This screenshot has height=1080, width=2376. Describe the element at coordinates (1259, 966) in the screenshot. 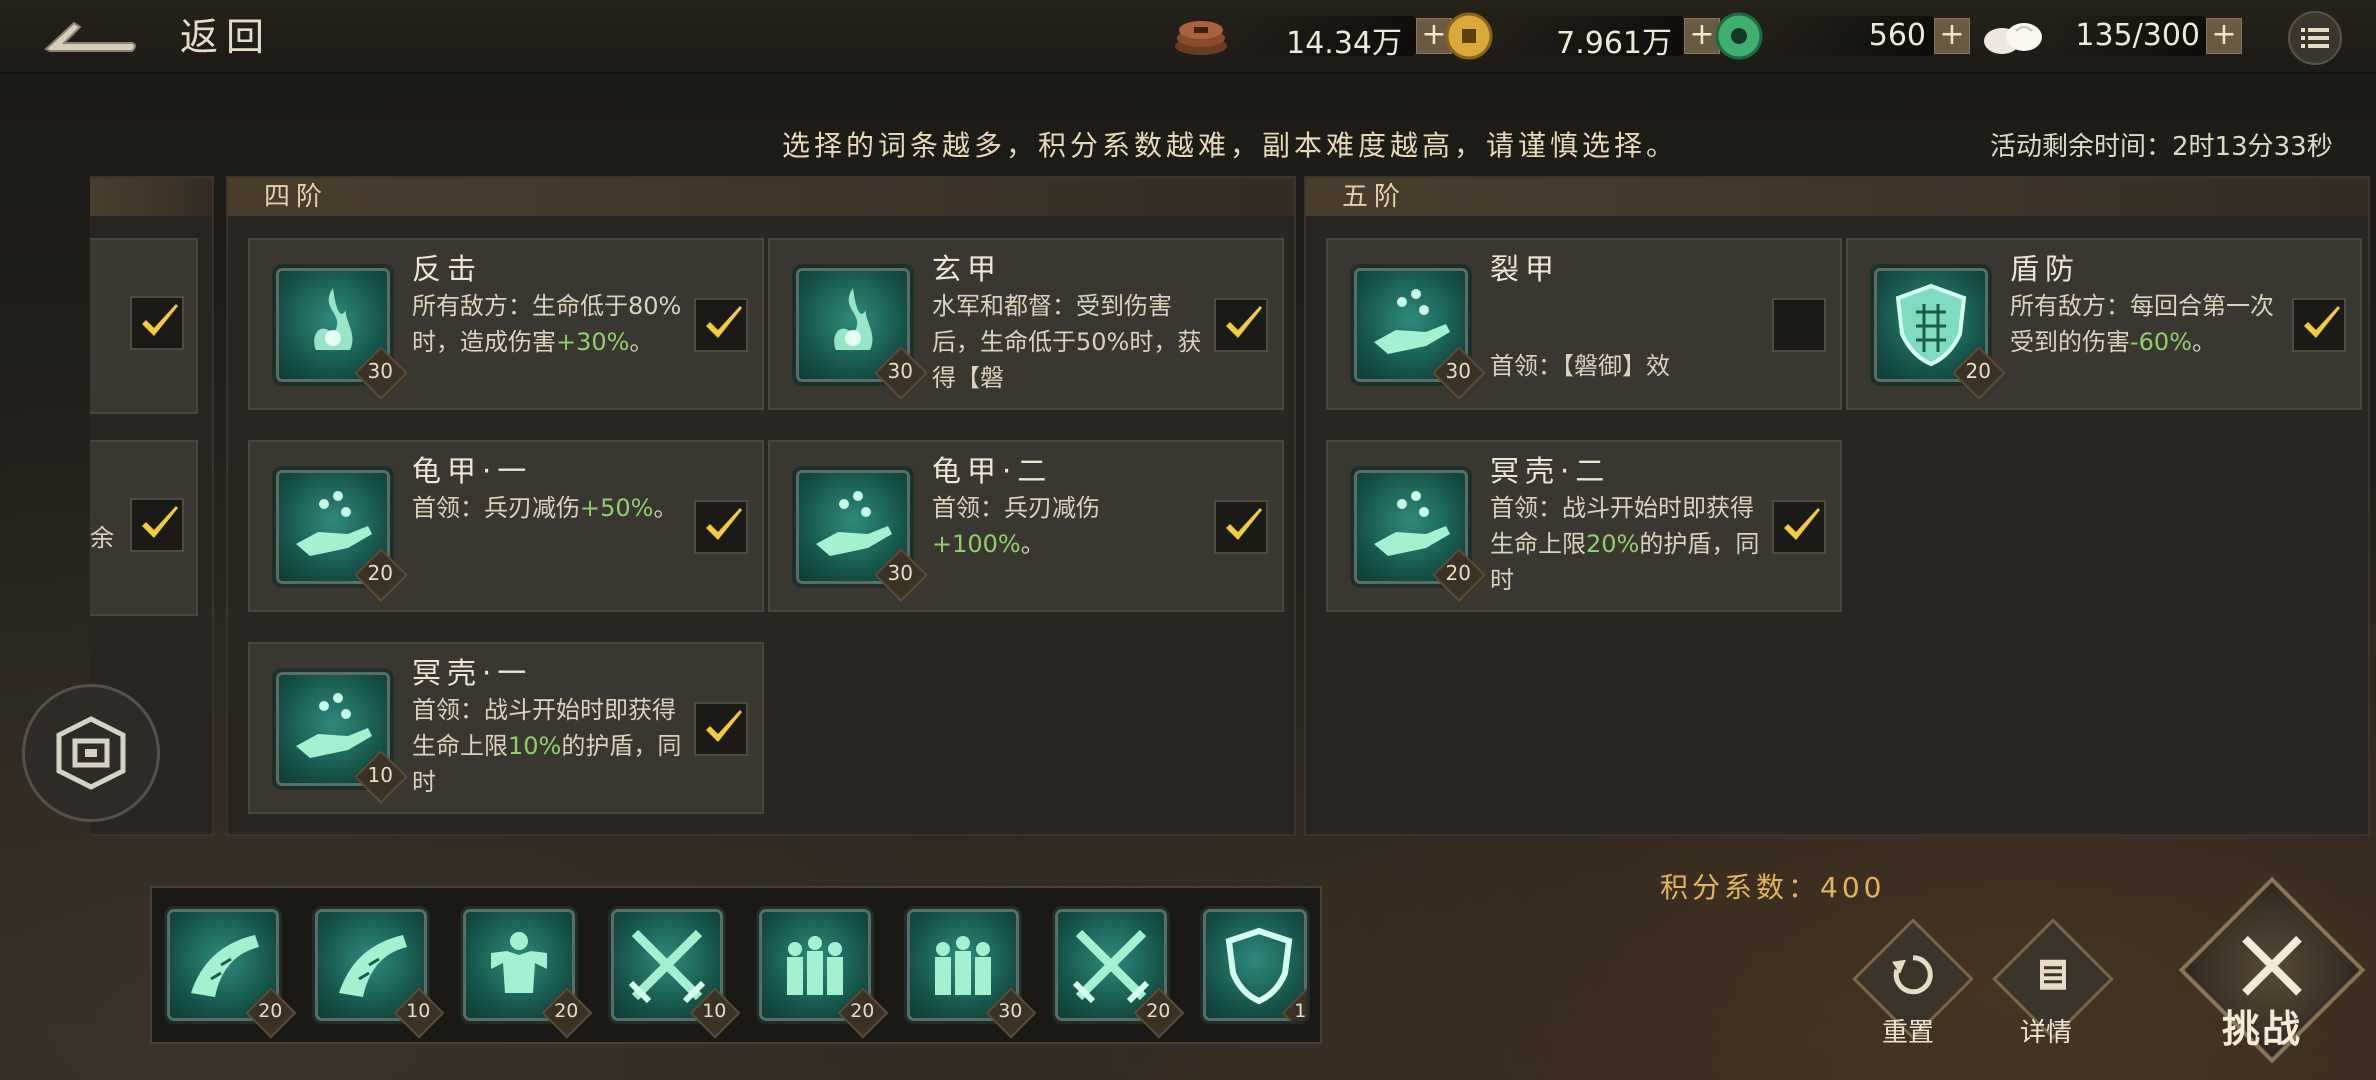

I see `shield-icon` at that location.